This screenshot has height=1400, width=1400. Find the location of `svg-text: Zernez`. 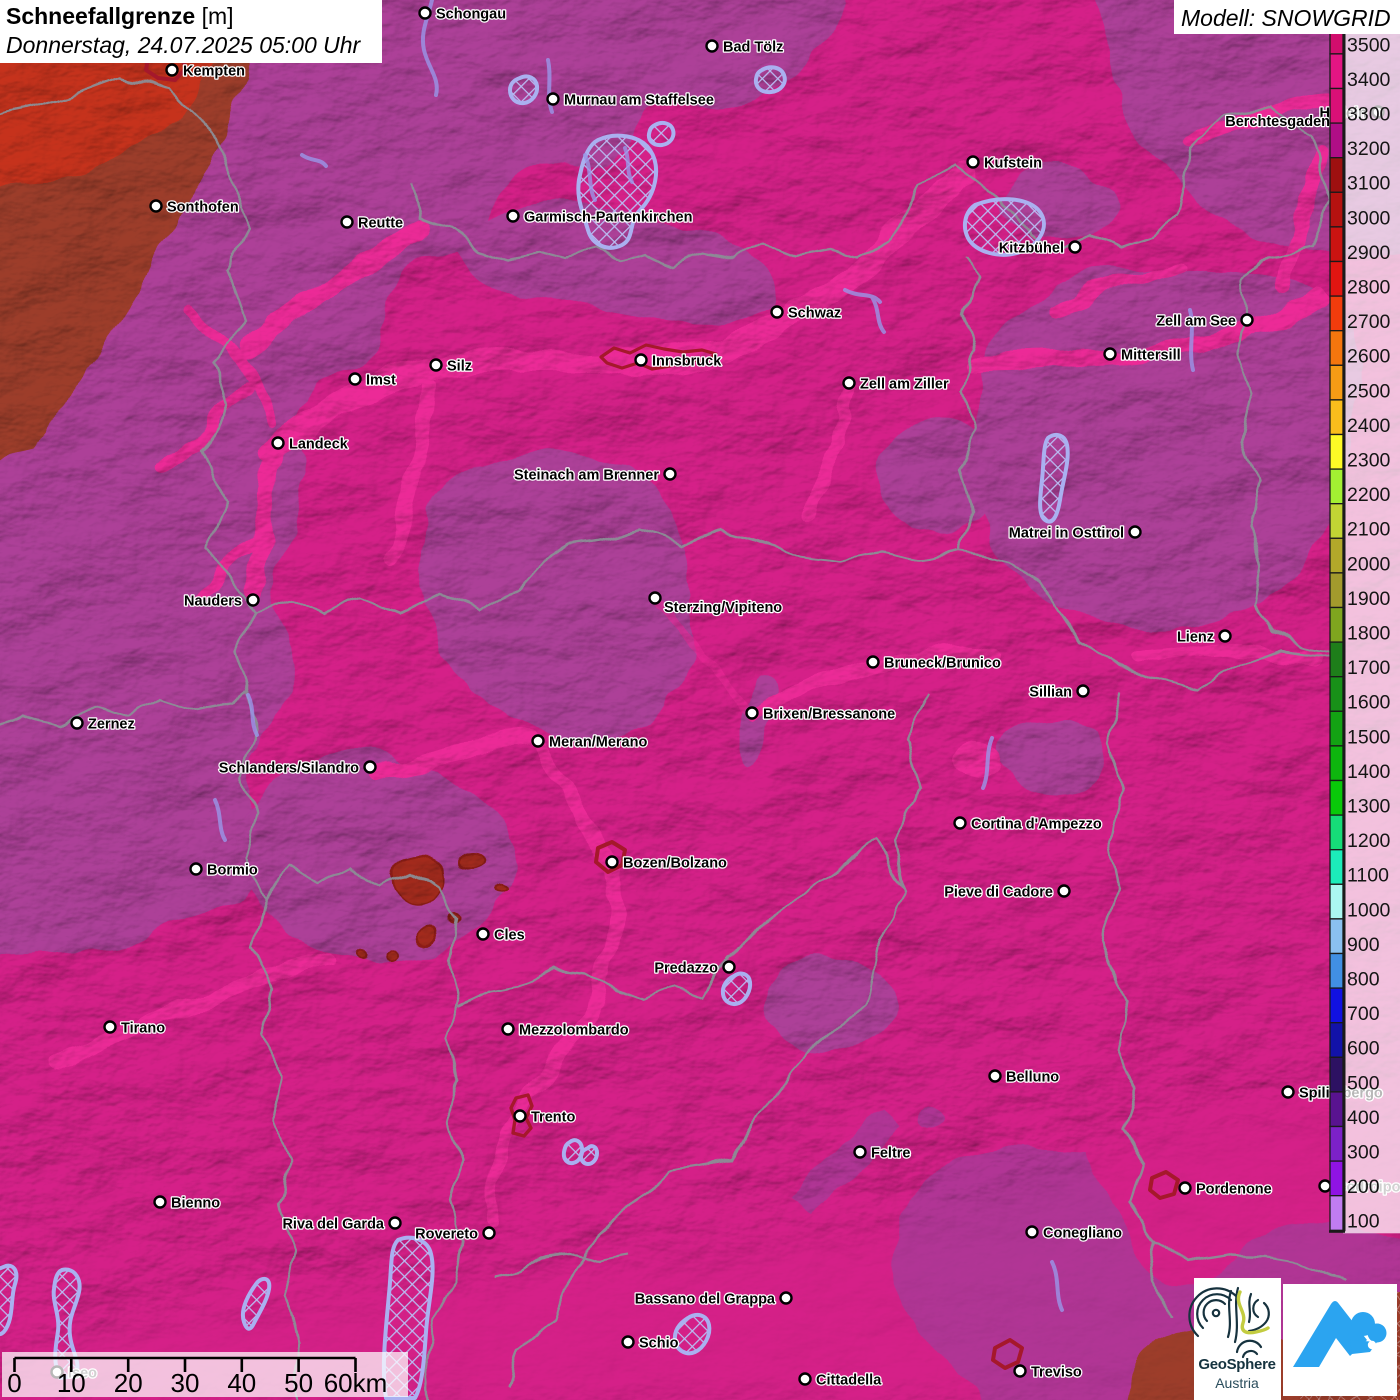

svg-text: Zernez is located at coordinates (111, 725).